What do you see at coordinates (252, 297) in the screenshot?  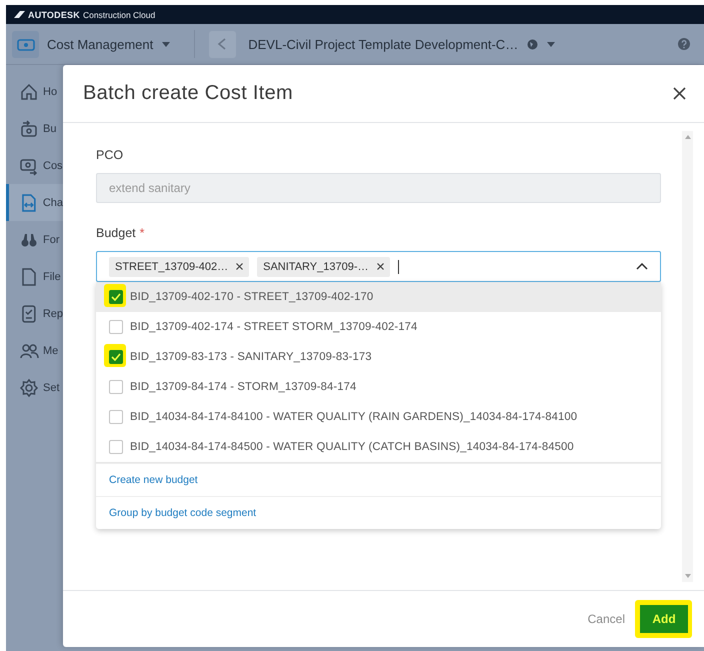 I see `option-label: BID_13709-402-170 - STREET_13709-402-170` at bounding box center [252, 297].